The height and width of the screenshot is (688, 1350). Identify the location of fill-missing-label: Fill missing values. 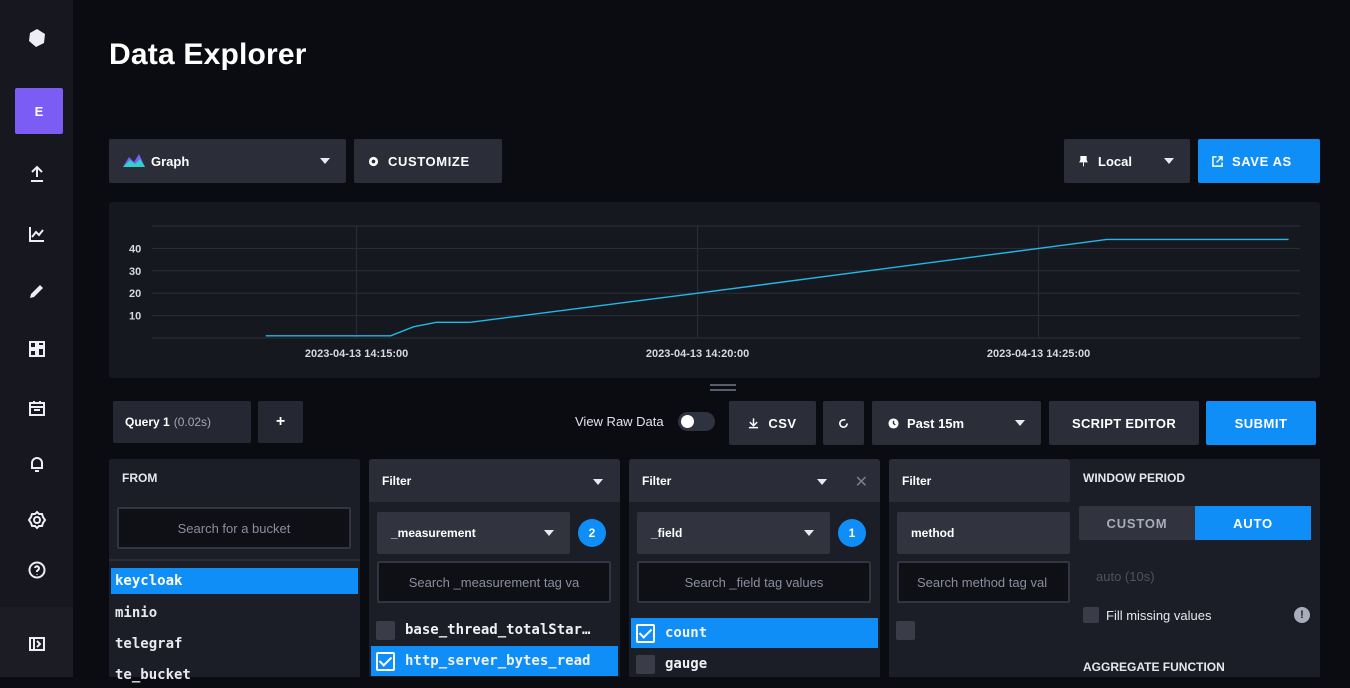
(1159, 615).